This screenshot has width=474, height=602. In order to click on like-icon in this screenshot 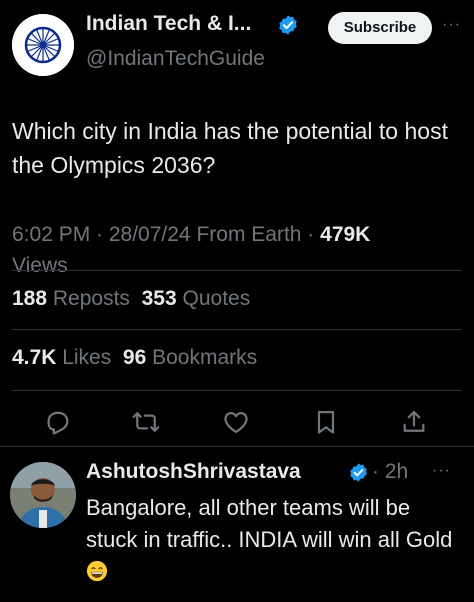, I will do `click(236, 422)`.